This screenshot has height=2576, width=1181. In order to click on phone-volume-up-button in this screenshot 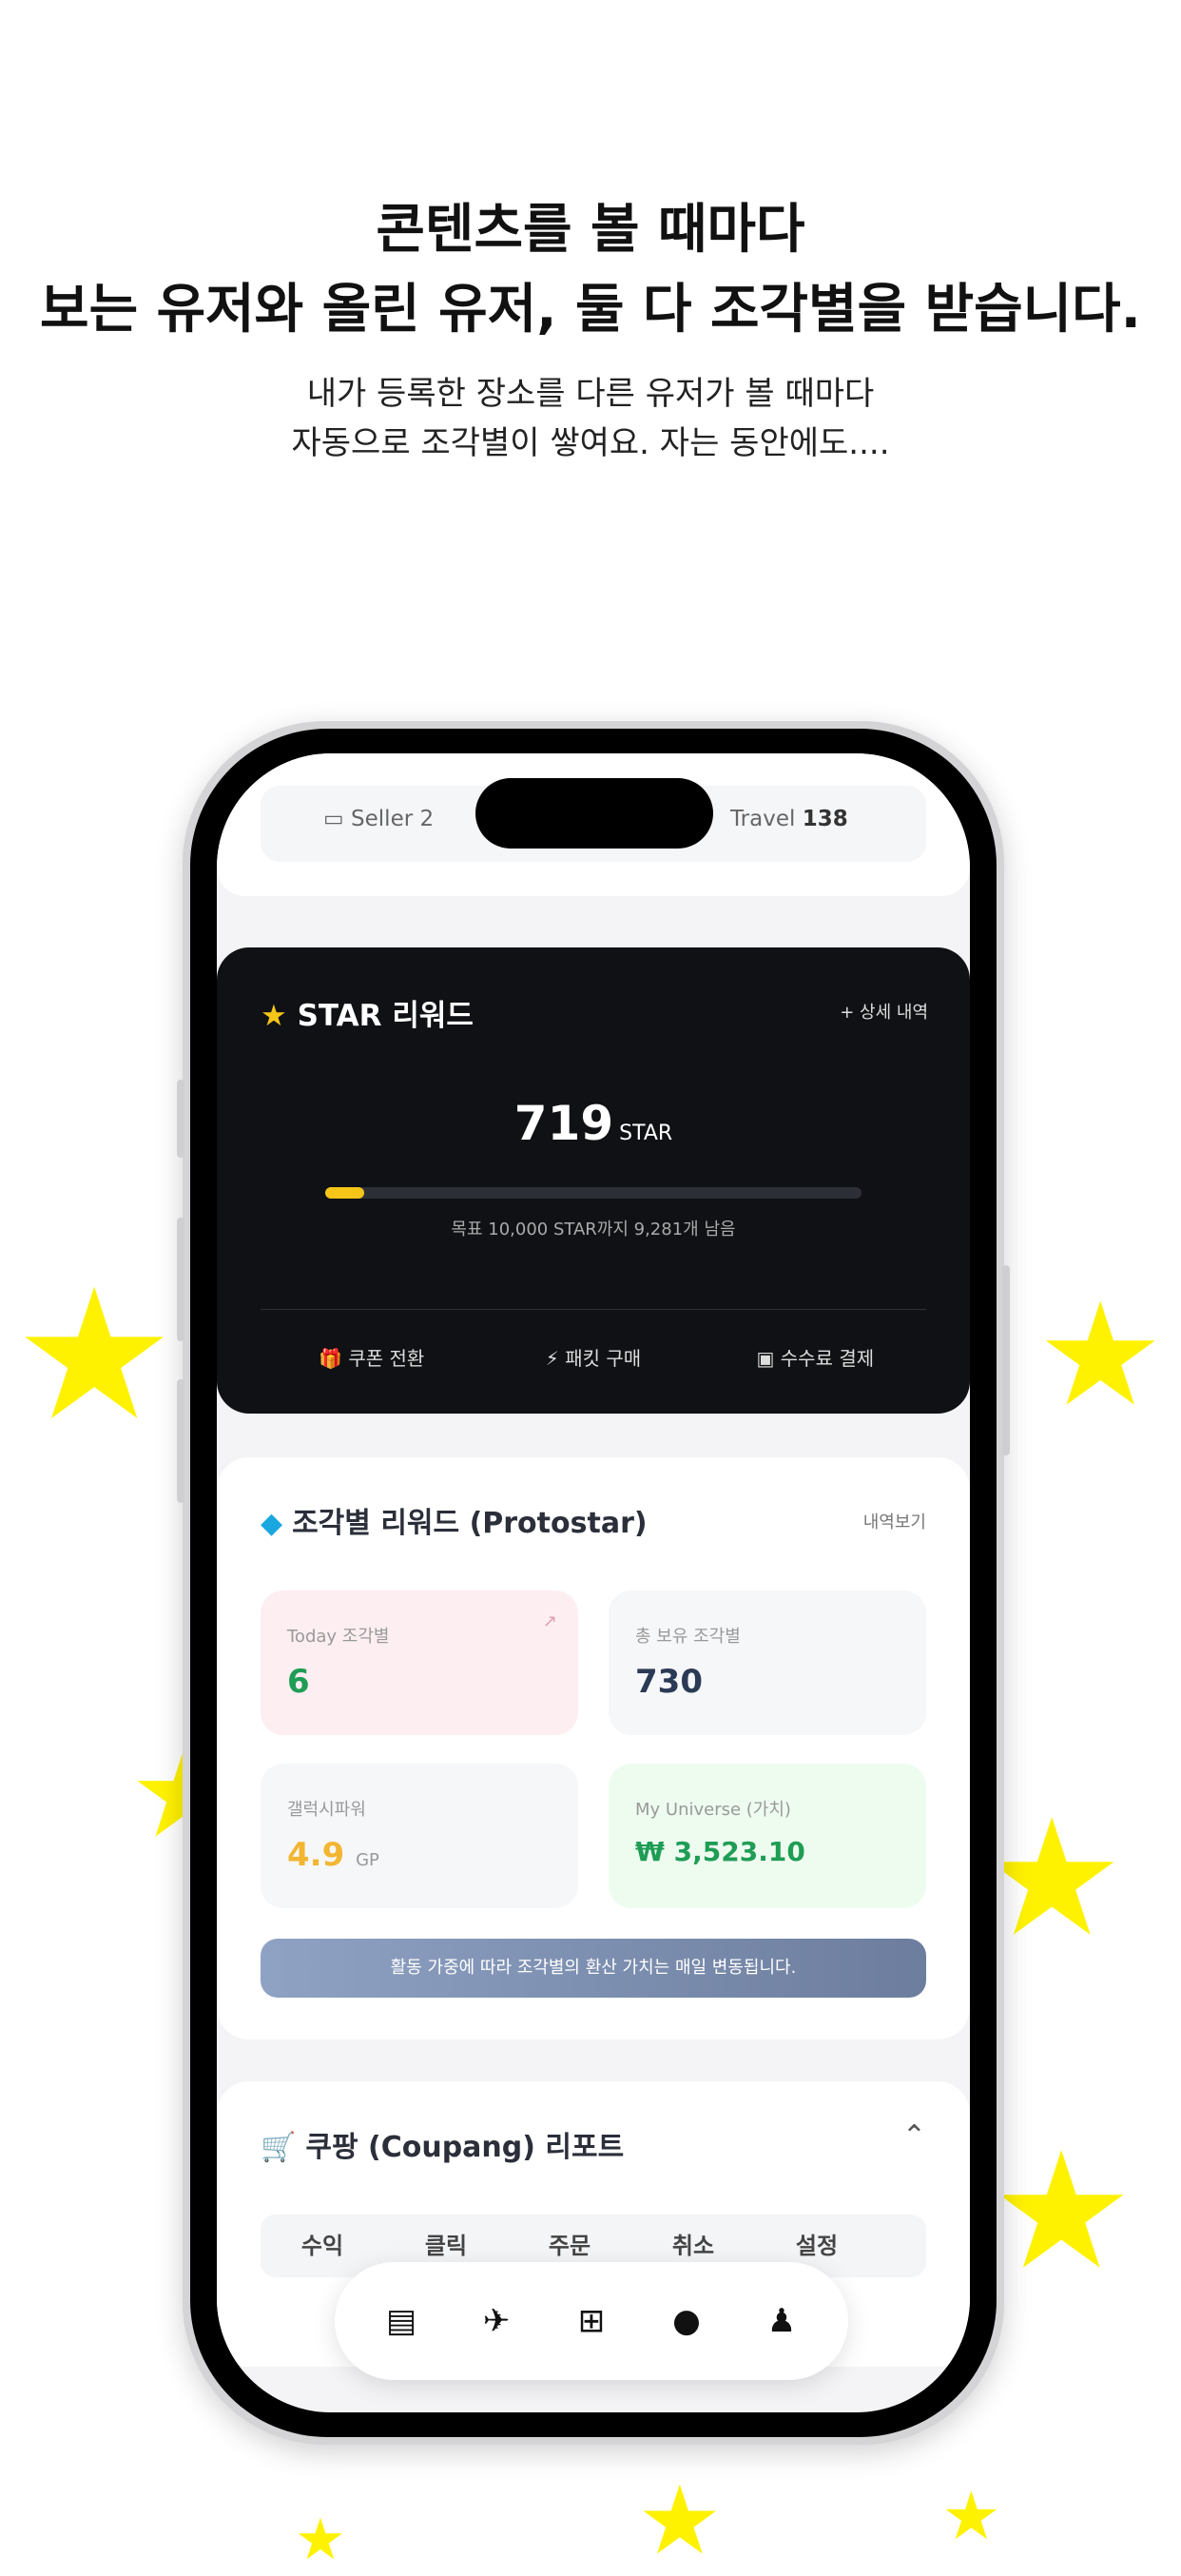, I will do `click(180, 1279)`.